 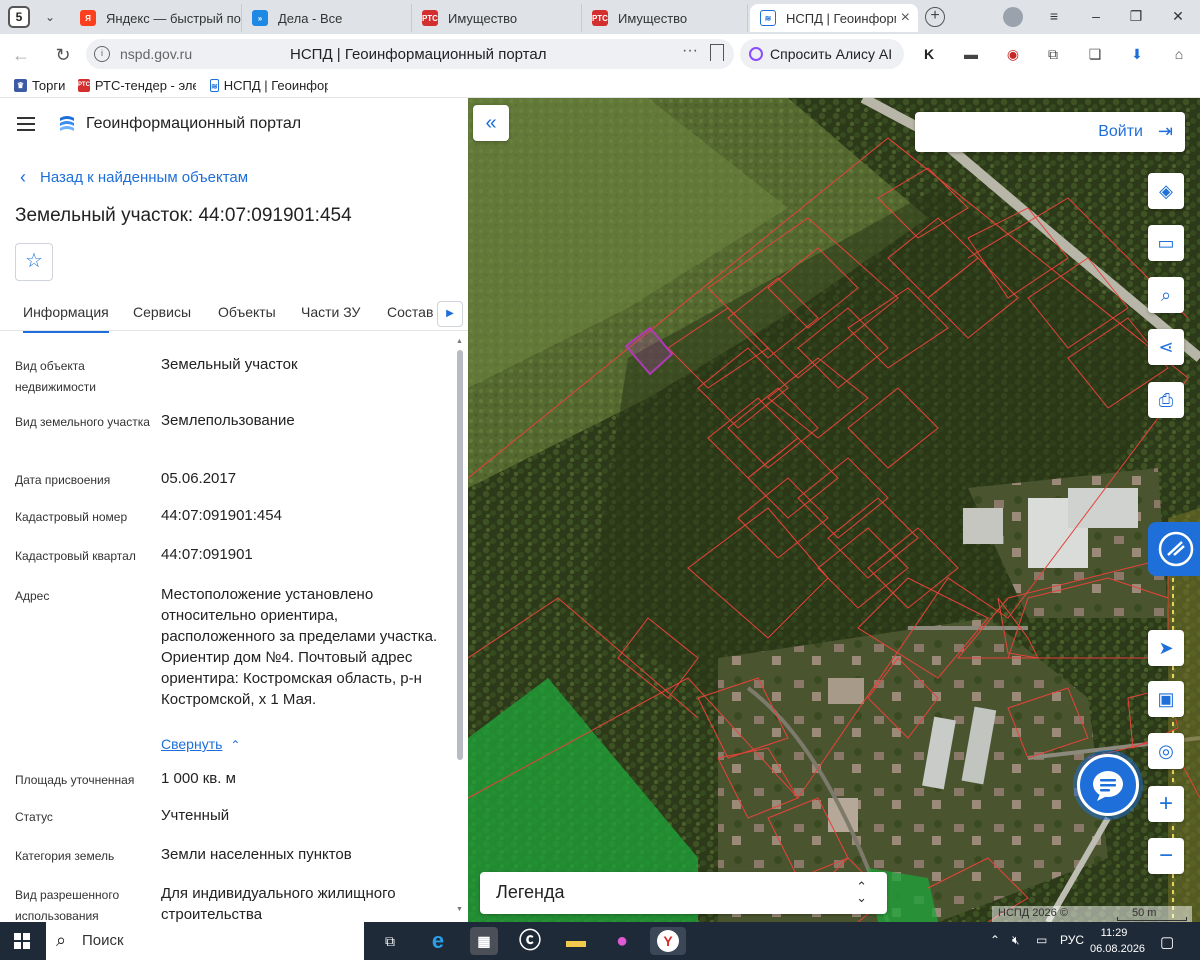 I want to click on calculator-icon: ▦, so click(x=484, y=941).